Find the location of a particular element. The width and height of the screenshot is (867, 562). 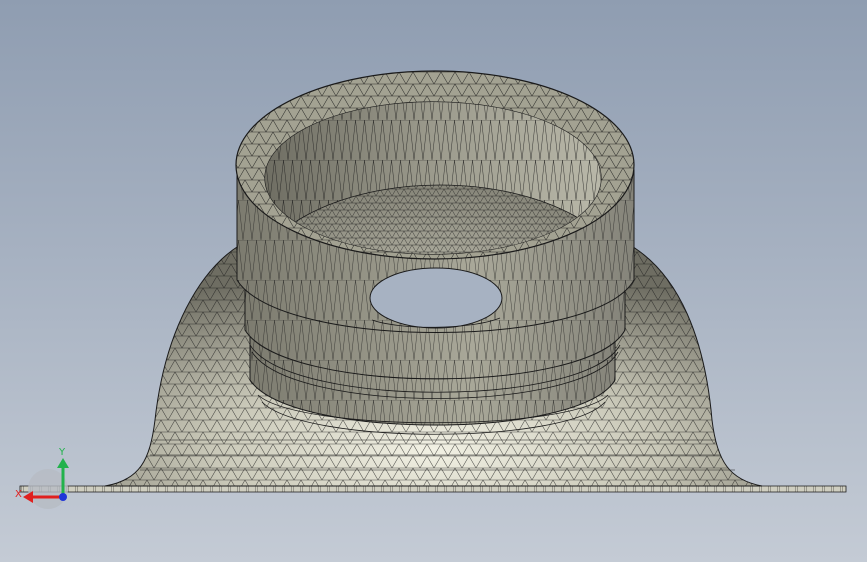

z-axis-dot is located at coordinates (63, 497).